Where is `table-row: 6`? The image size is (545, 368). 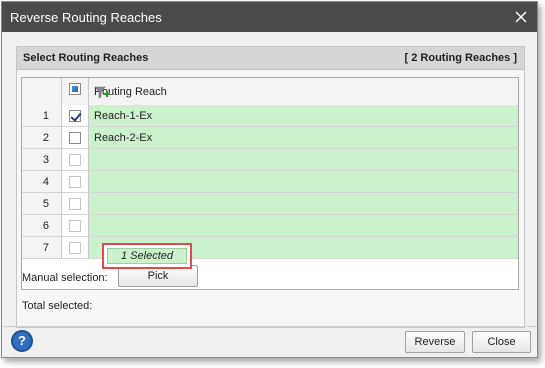
table-row: 6 is located at coordinates (270, 226).